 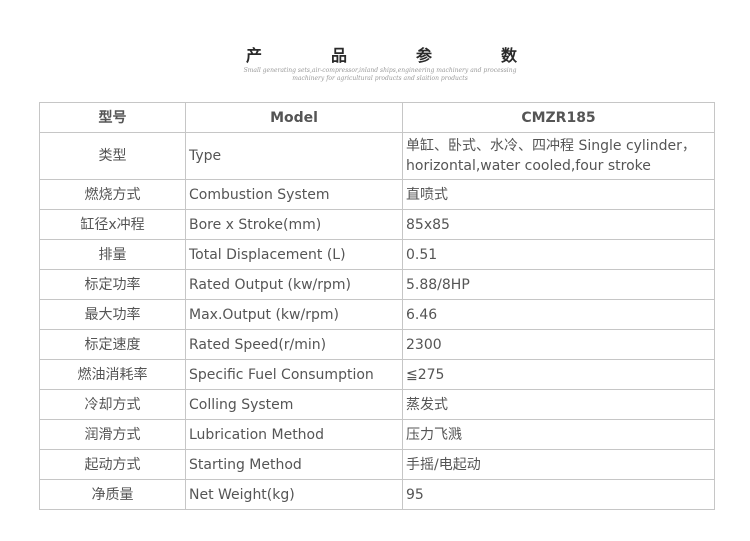 I want to click on cell-en-label: Starting Method, so click(x=294, y=464).